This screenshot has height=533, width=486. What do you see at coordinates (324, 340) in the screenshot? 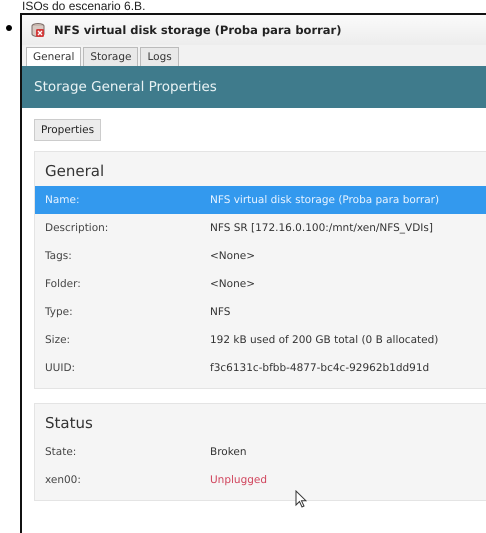
I see `property-value: 192 kB used of 200 GB total (0 B allocated)` at bounding box center [324, 340].